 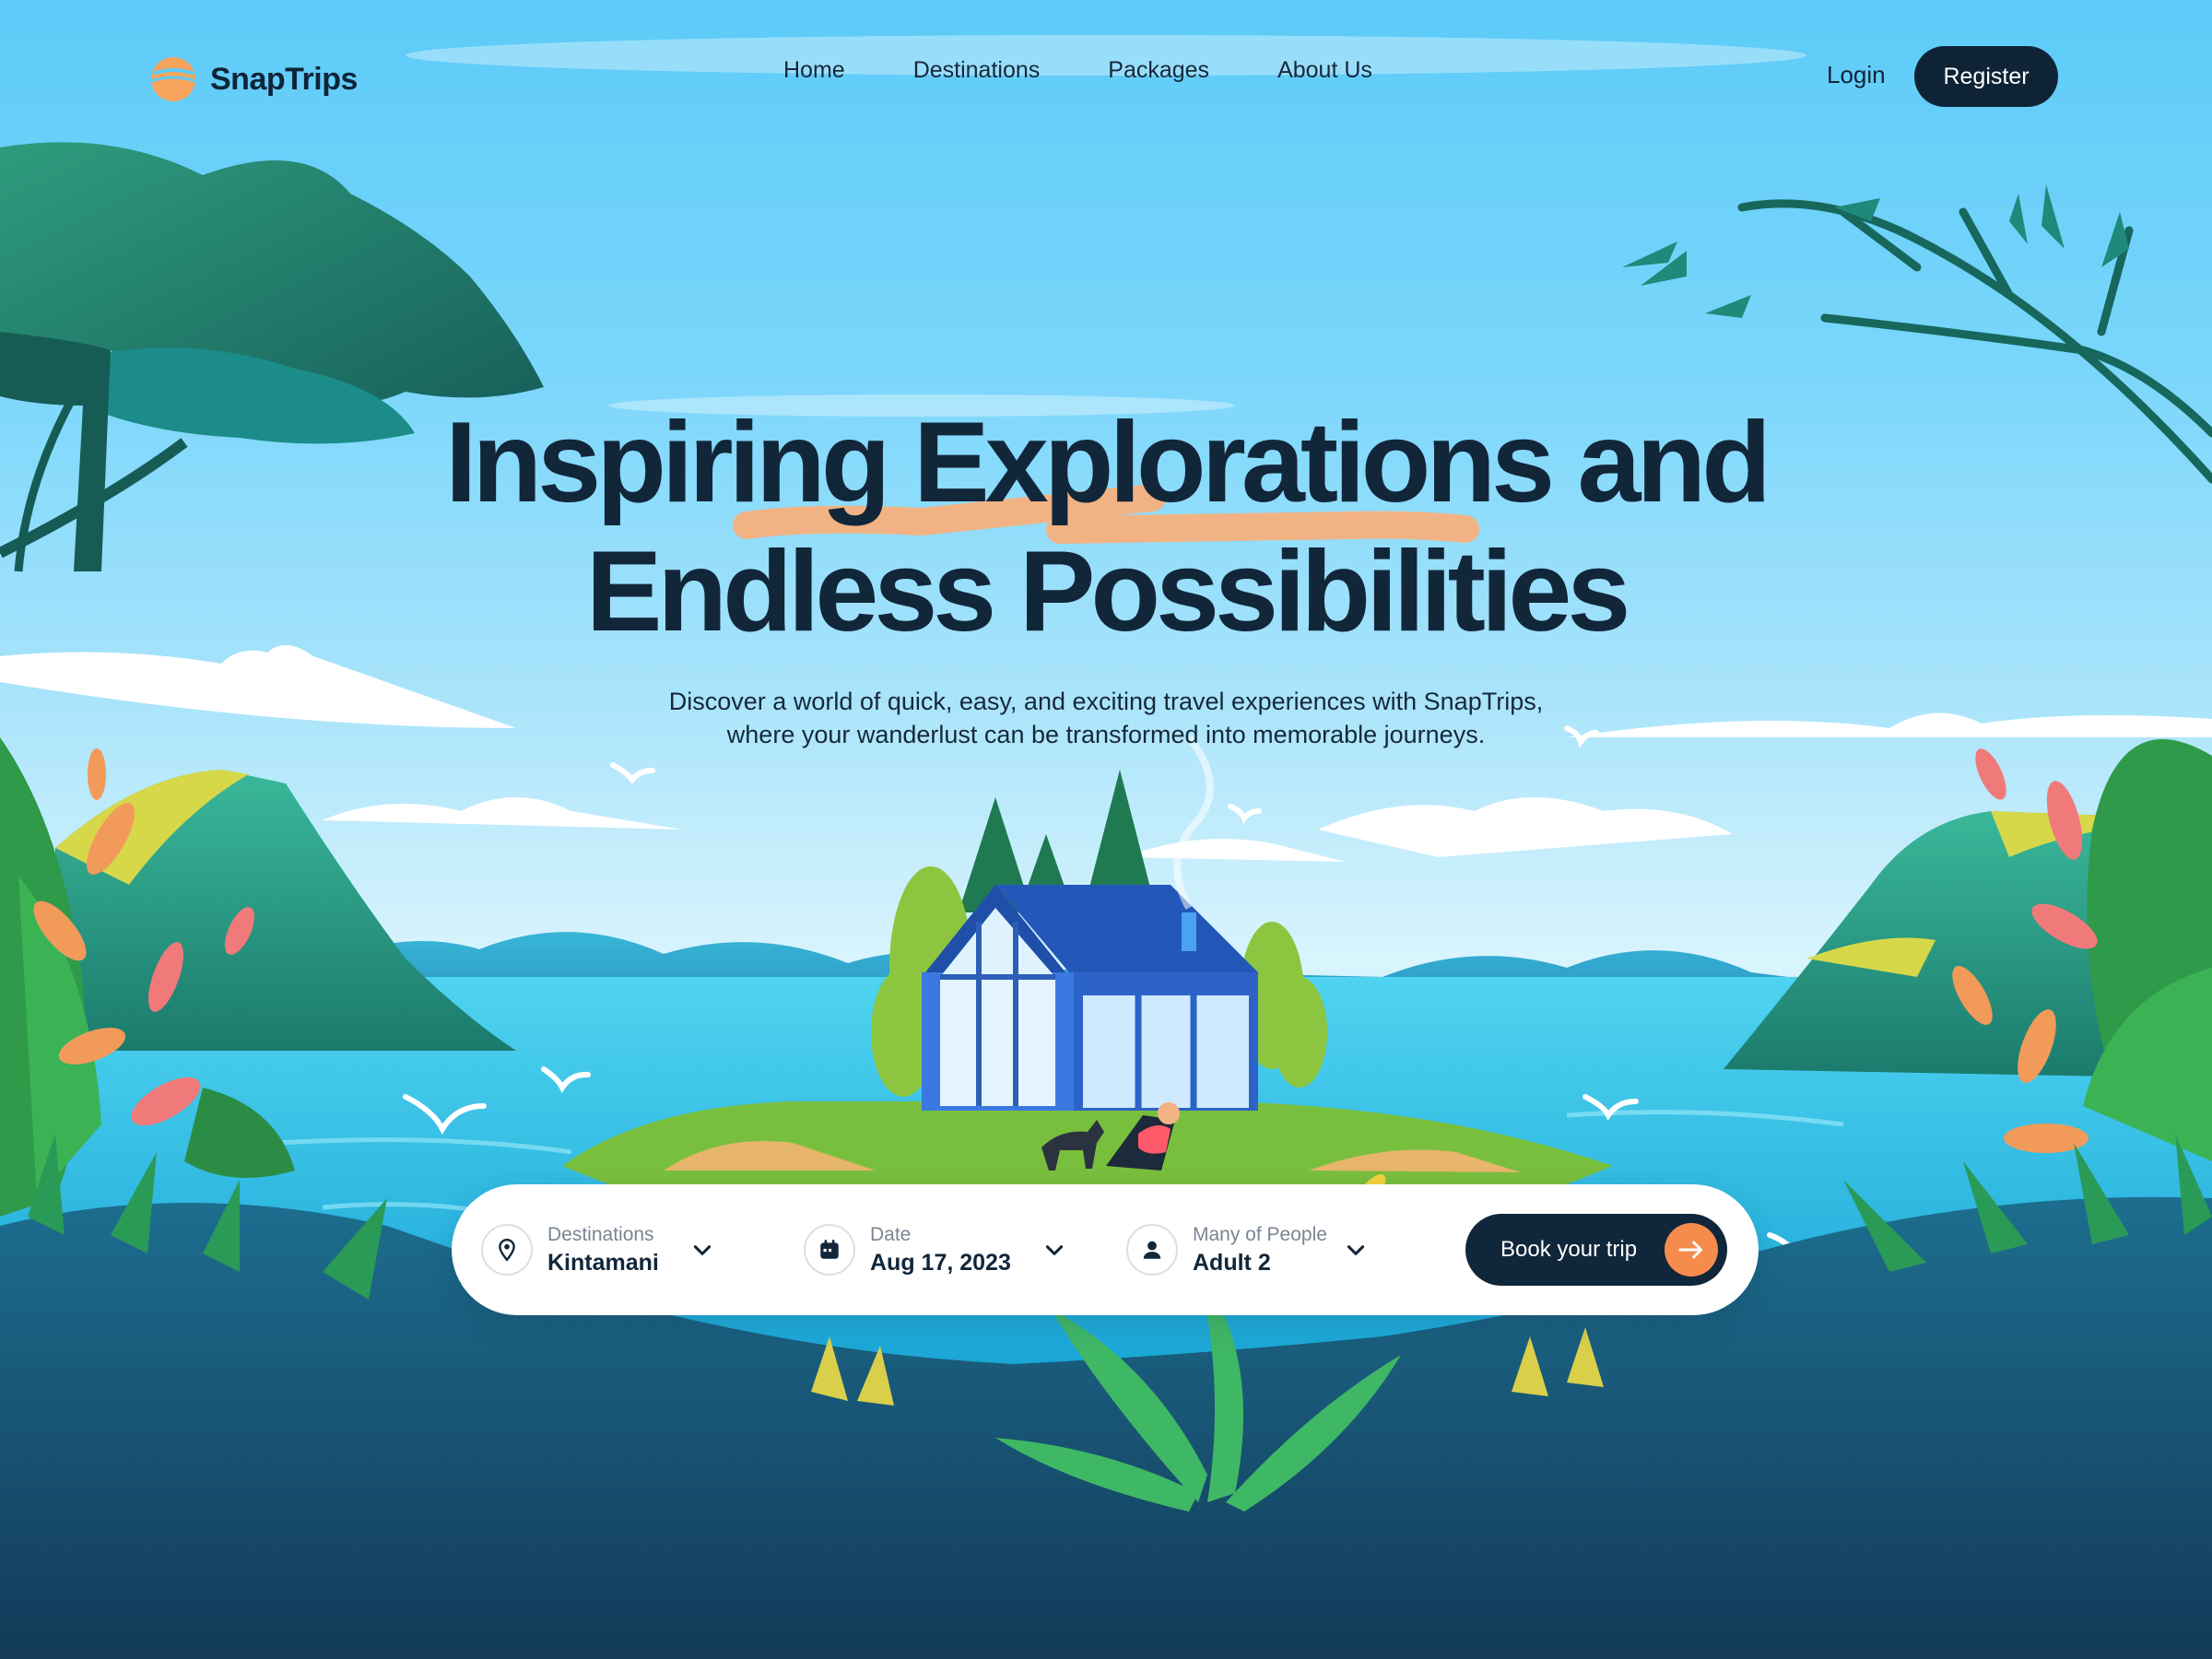 What do you see at coordinates (1324, 70) in the screenshot?
I see `nav-about-us: About Us` at bounding box center [1324, 70].